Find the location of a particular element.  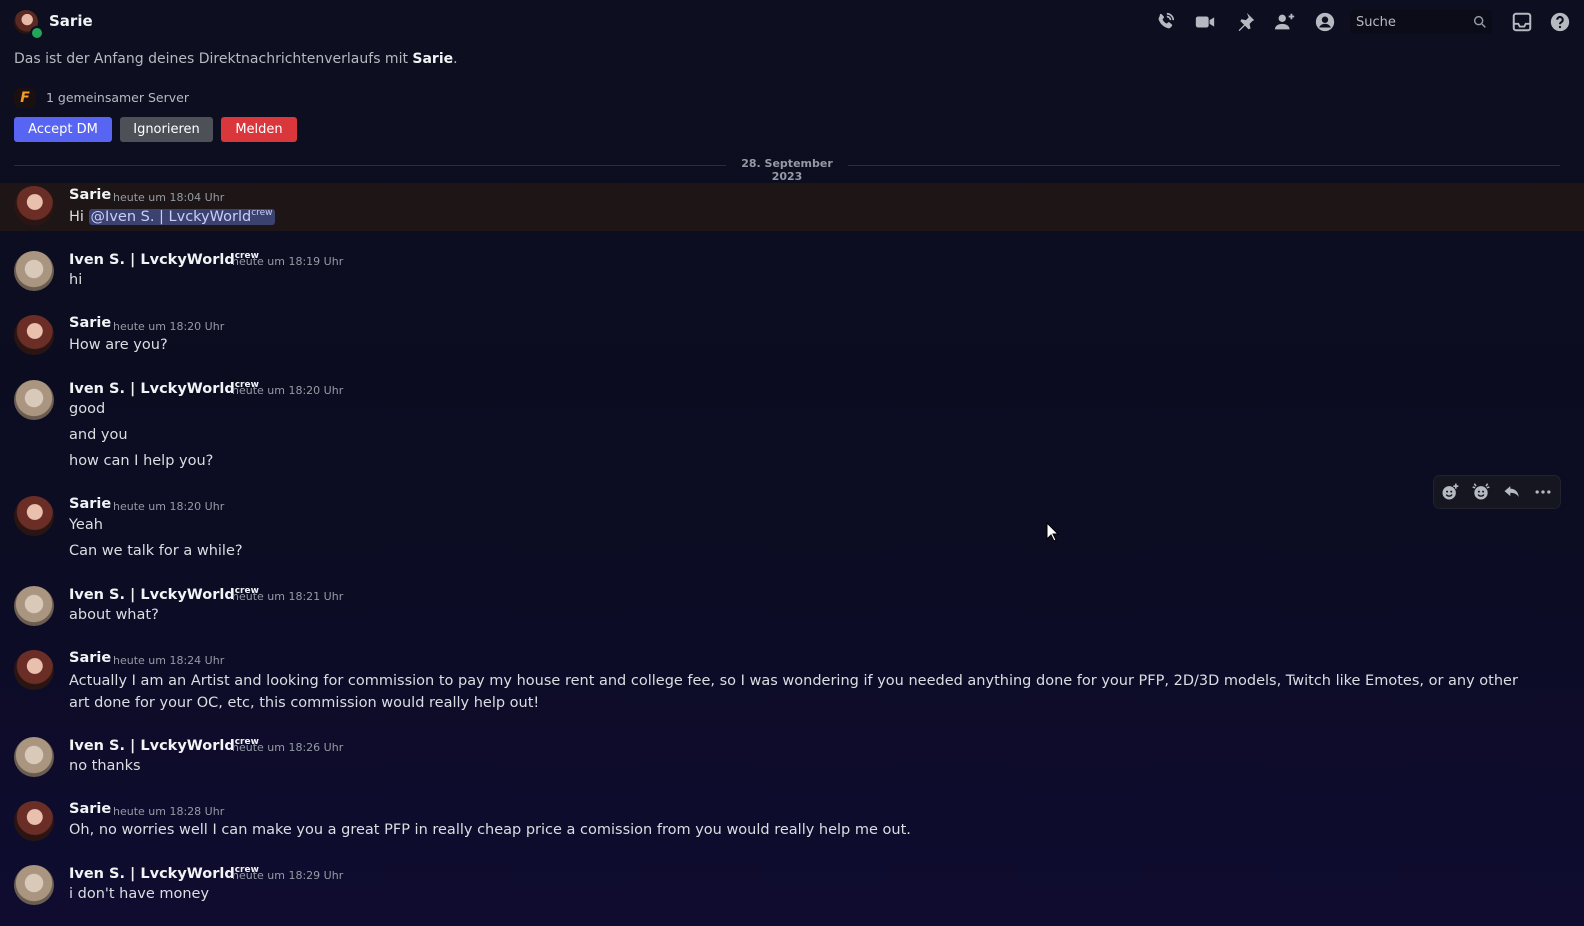

message-content: no thanks is located at coordinates (105, 766).